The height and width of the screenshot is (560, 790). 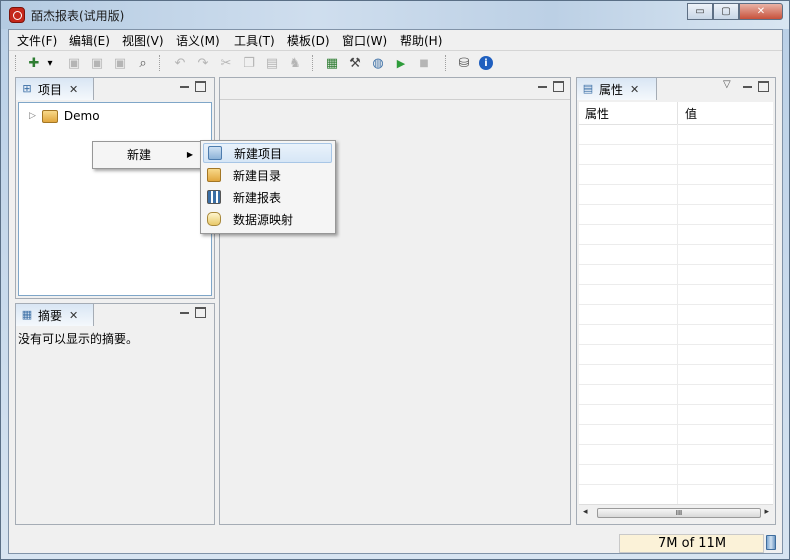 I want to click on window-controls: ▭ ▢ ✕, so click(x=735, y=11).